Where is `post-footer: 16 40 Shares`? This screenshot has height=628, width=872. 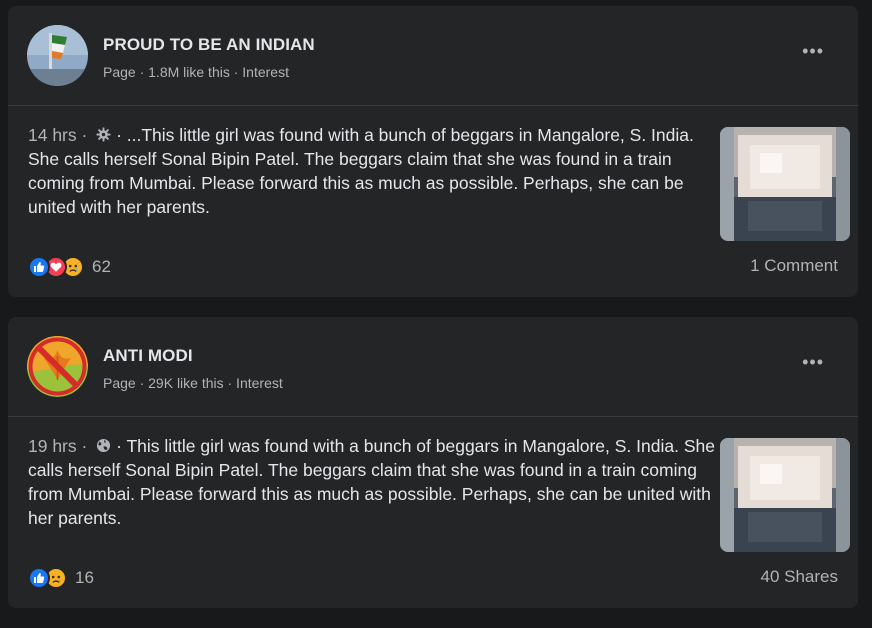 post-footer: 16 40 Shares is located at coordinates (433, 577).